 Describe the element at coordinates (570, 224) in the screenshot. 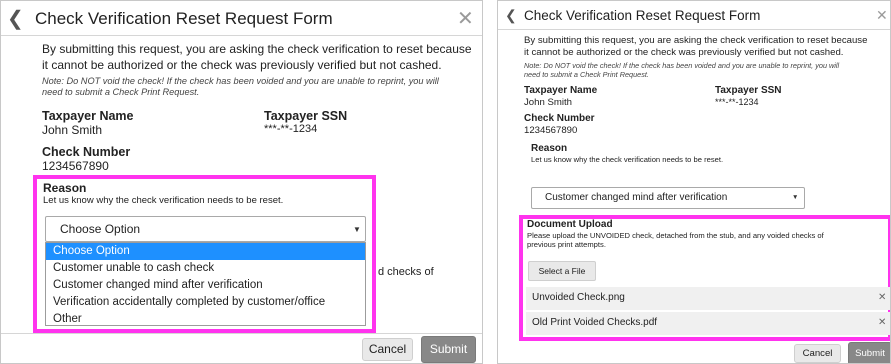

I see `document-upload-label: Document Upload` at that location.